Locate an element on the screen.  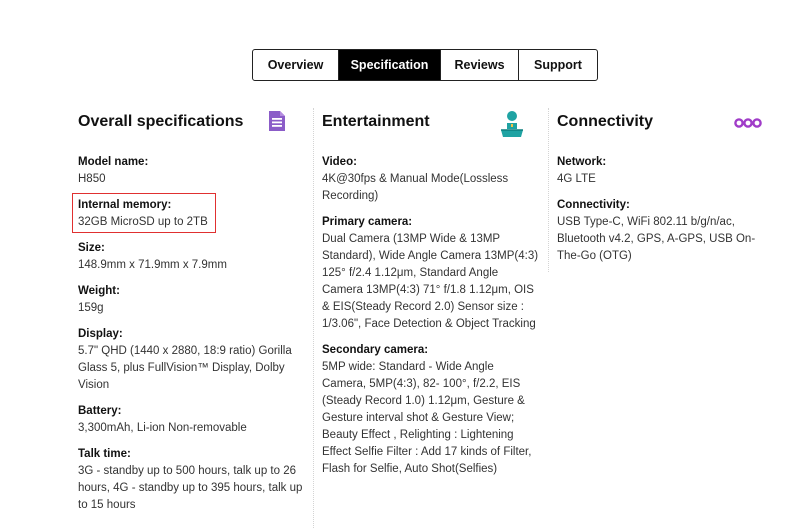
connectivity-title: Connectivity is located at coordinates (605, 121).